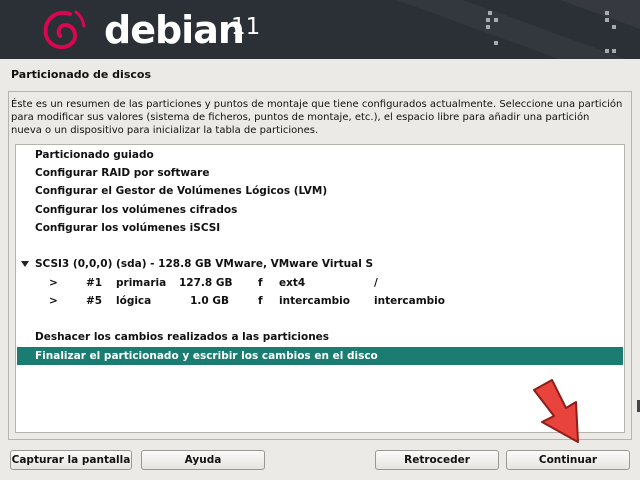  I want to click on page-title: Particionado de discos, so click(81, 74).